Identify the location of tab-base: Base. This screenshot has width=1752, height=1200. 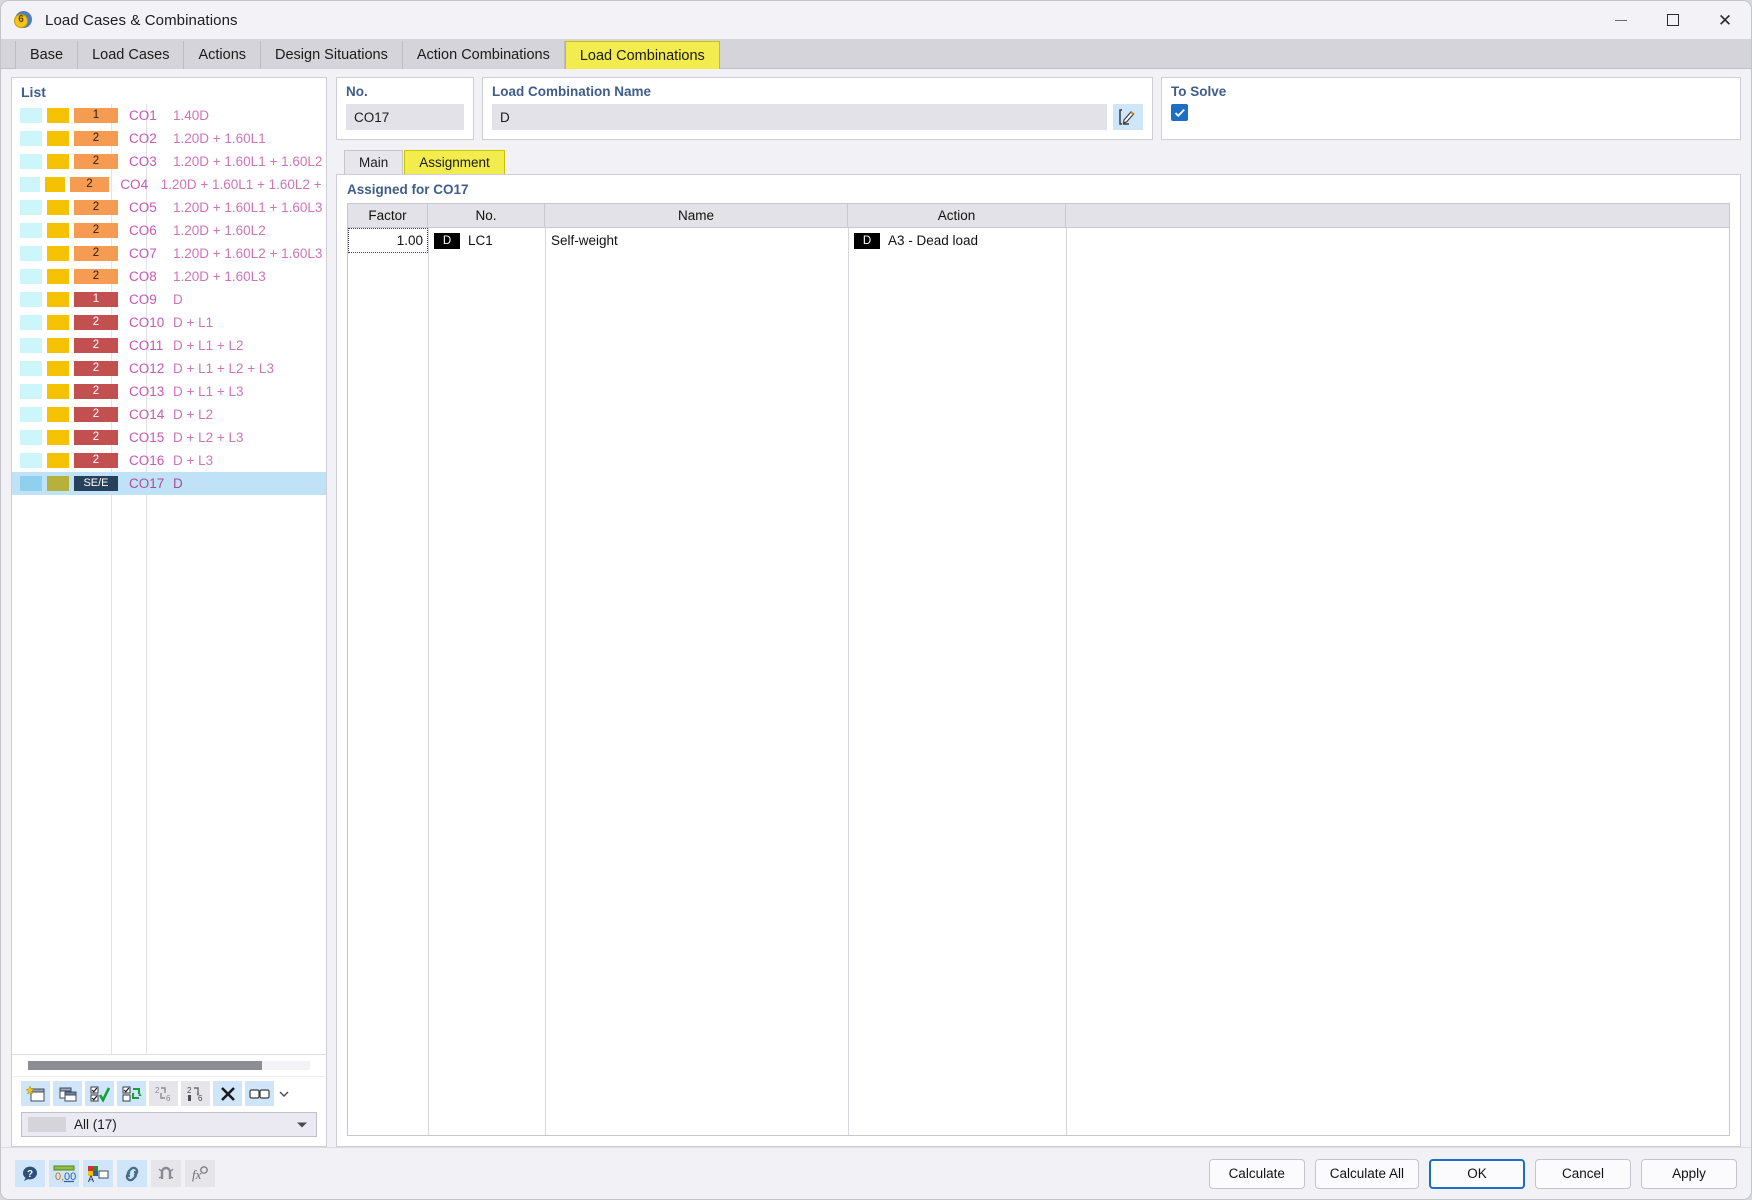
(47, 55).